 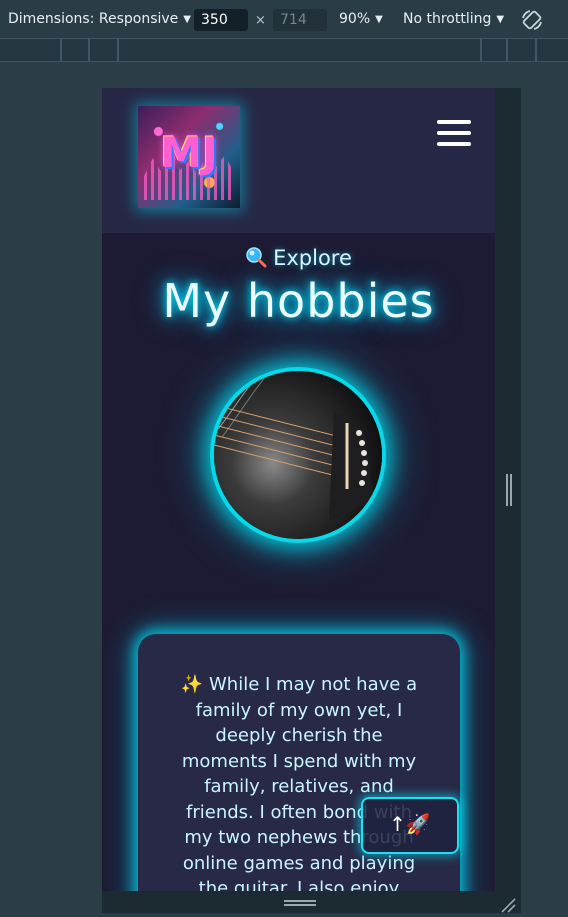 I want to click on logo-lettering: MJ, so click(x=189, y=152).